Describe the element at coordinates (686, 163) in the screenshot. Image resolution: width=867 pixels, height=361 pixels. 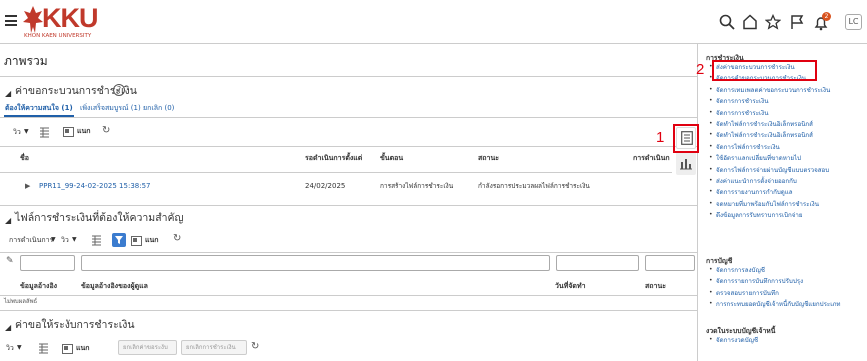
I see `chart-view-button` at that location.